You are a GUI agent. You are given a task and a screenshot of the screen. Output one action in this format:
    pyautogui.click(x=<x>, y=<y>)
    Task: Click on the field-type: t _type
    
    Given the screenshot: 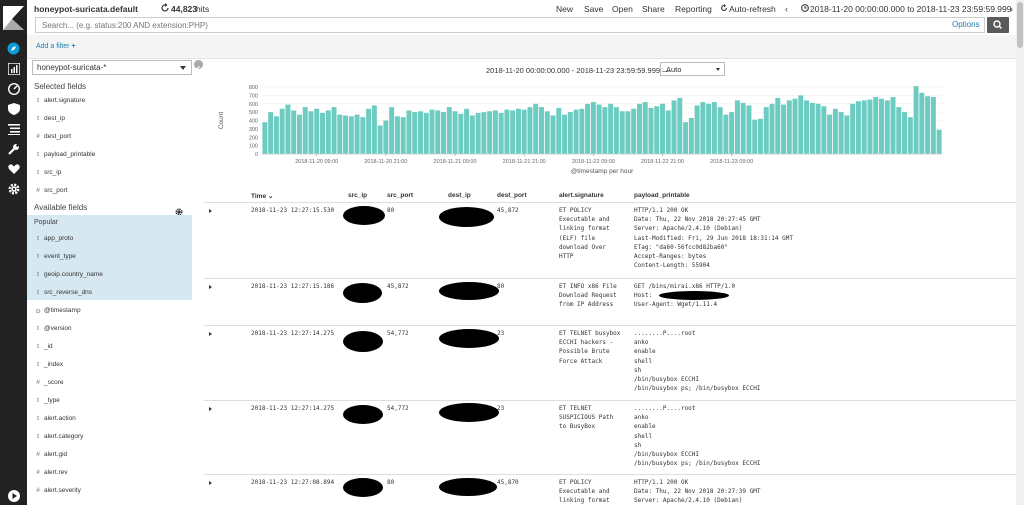 What is the action you would take?
    pyautogui.click(x=109, y=401)
    